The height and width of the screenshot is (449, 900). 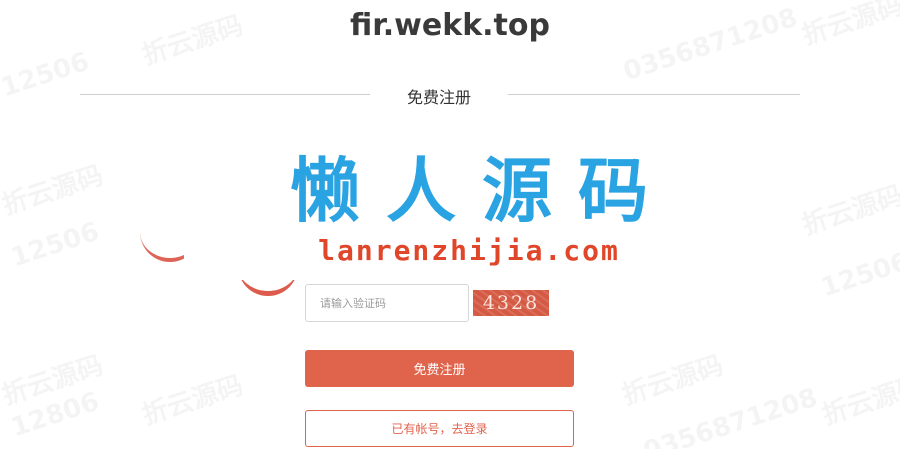 What do you see at coordinates (469, 250) in the screenshot?
I see `banner-url: lanrenzhijia.com` at bounding box center [469, 250].